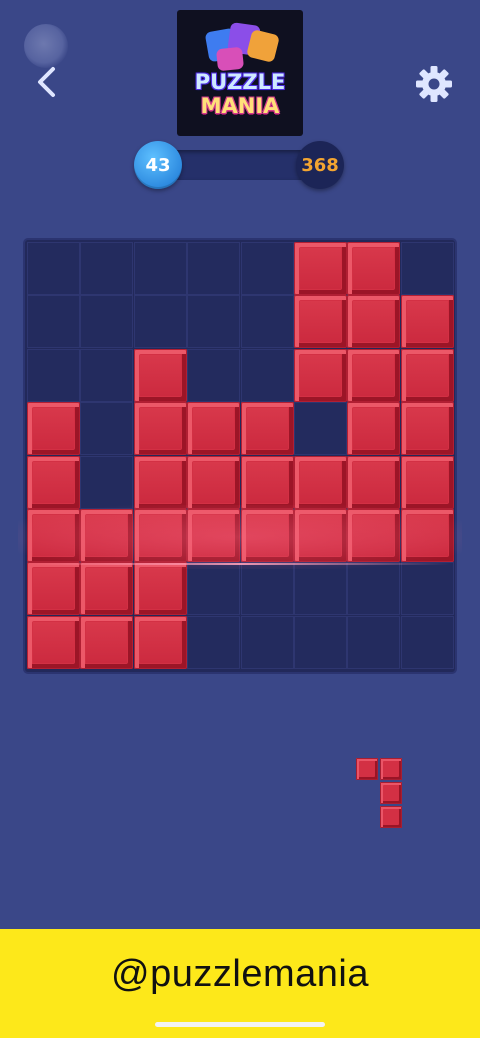 Image resolution: width=480 pixels, height=1038 pixels. I want to click on gear-icon, so click(434, 84).